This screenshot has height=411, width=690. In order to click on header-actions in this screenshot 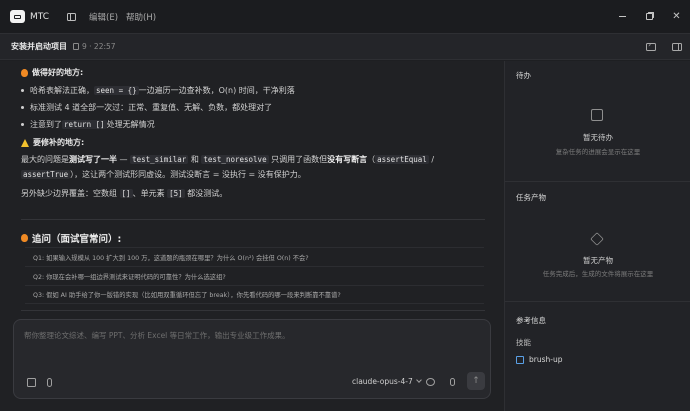, I will do `click(664, 47)`.